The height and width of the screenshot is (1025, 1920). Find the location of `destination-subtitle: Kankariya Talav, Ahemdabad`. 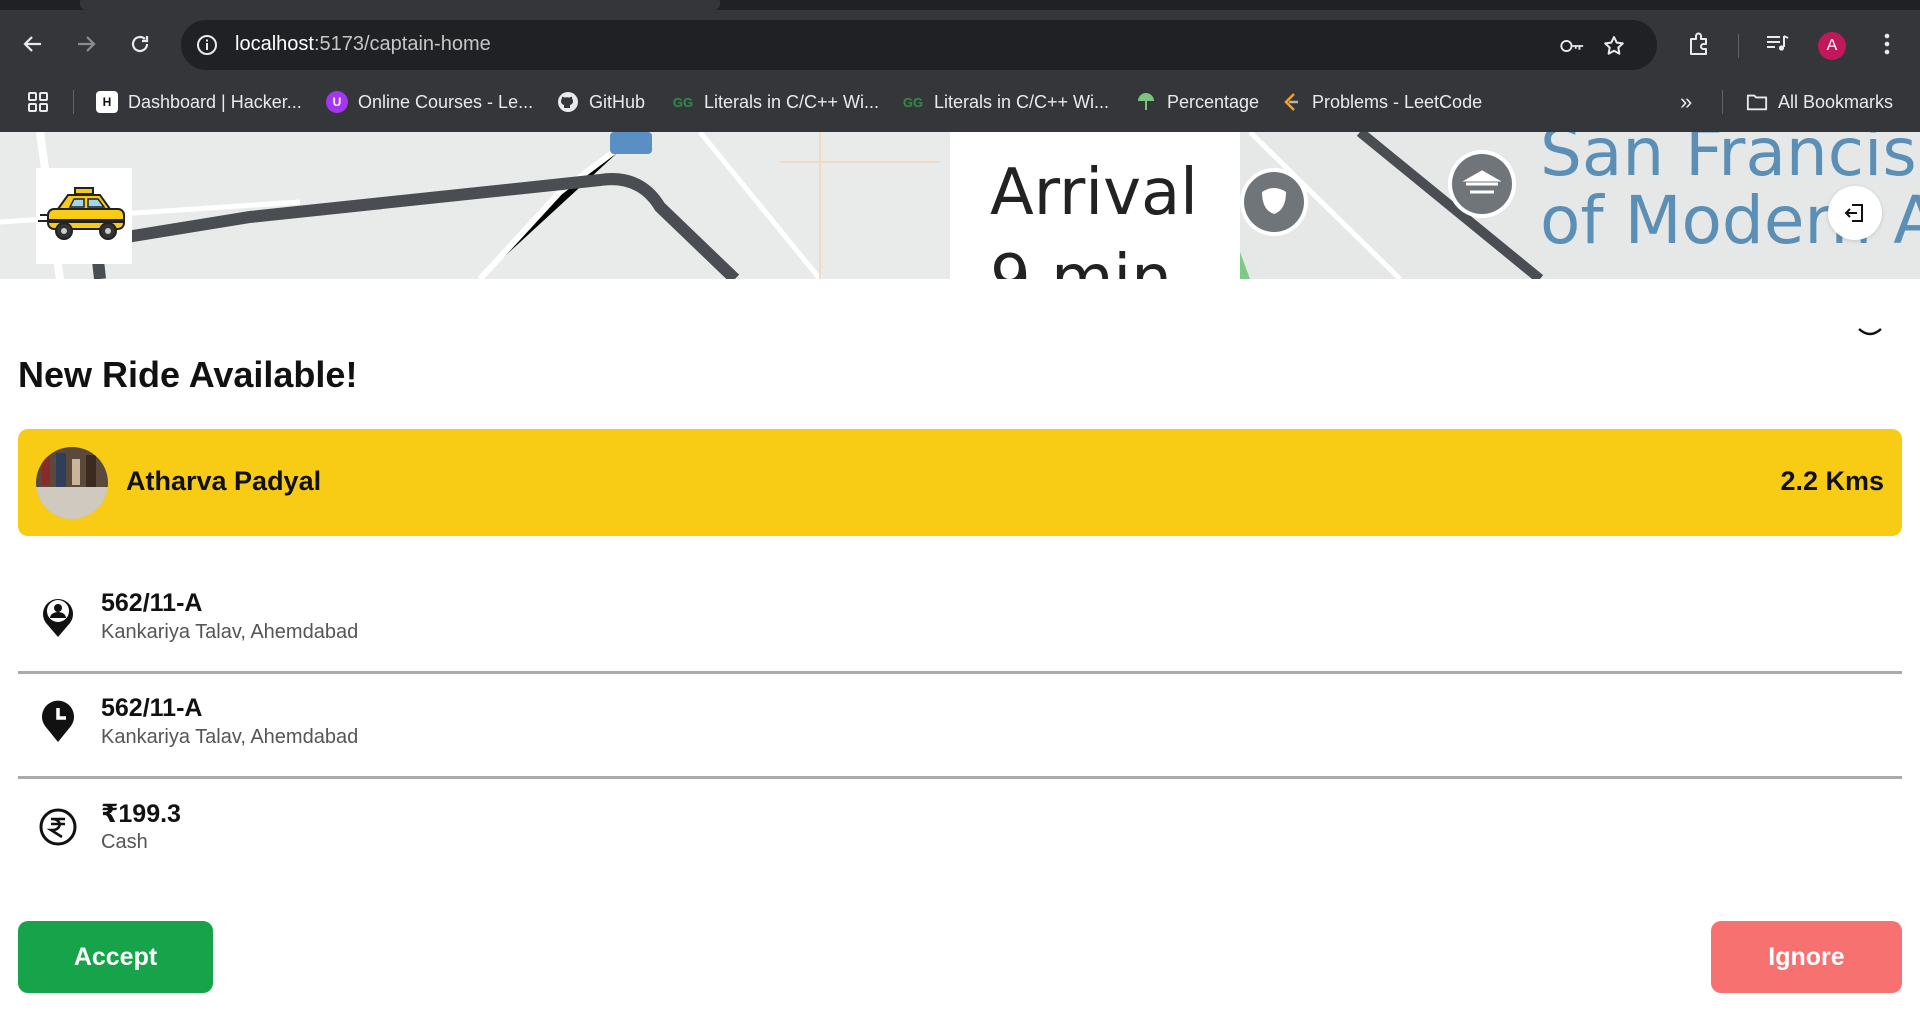

destination-subtitle: Kankariya Talav, Ahemdabad is located at coordinates (230, 737).